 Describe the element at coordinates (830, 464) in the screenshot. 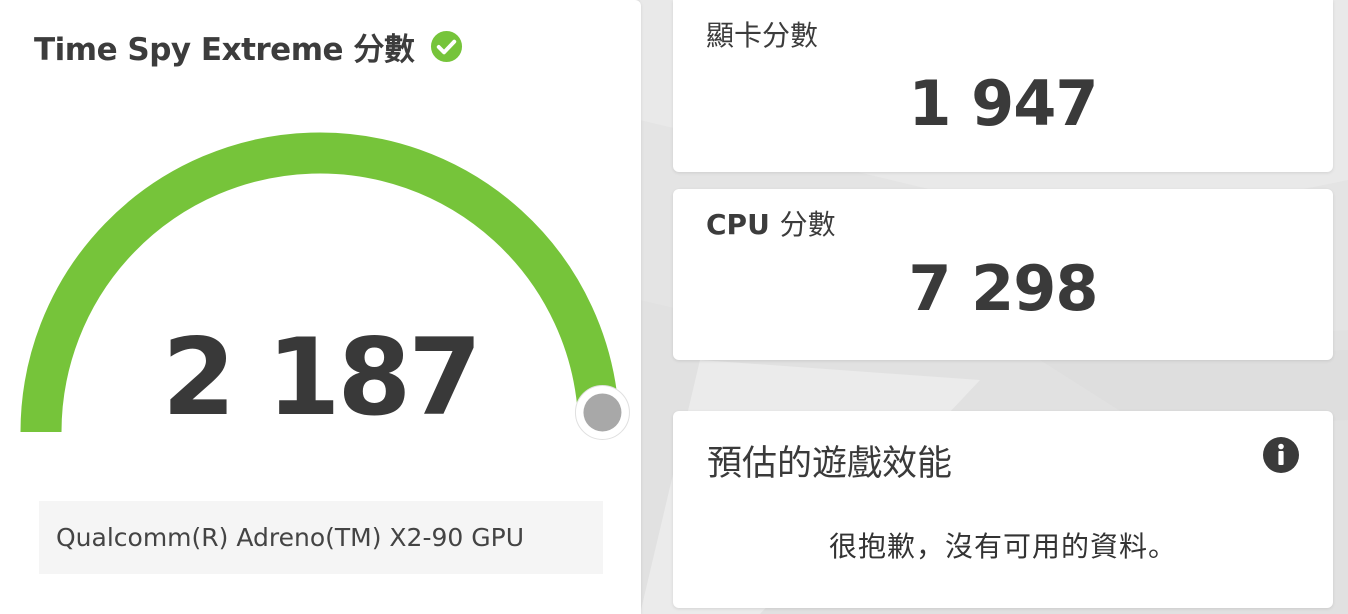

I see `estimated-game-performance-title: 預估的遊戲效能` at that location.